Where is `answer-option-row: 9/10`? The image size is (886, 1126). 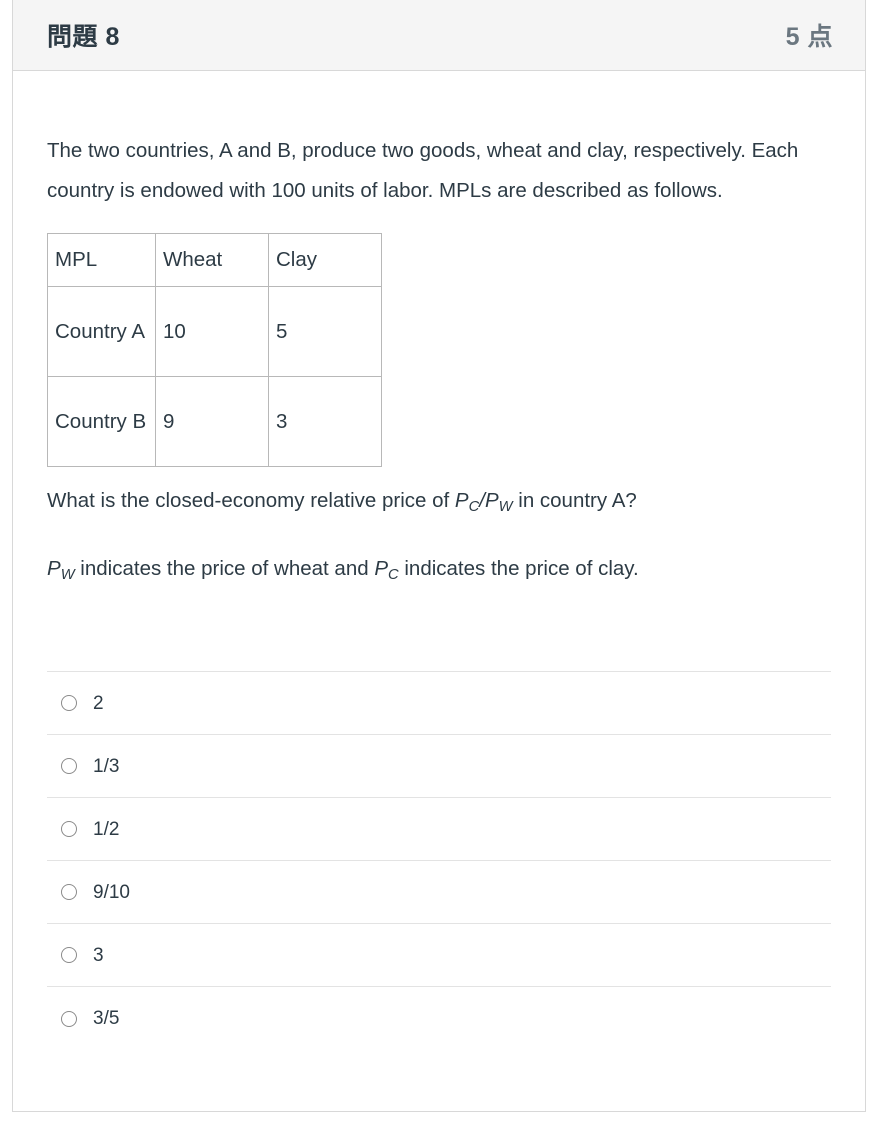 answer-option-row: 9/10 is located at coordinates (439, 893).